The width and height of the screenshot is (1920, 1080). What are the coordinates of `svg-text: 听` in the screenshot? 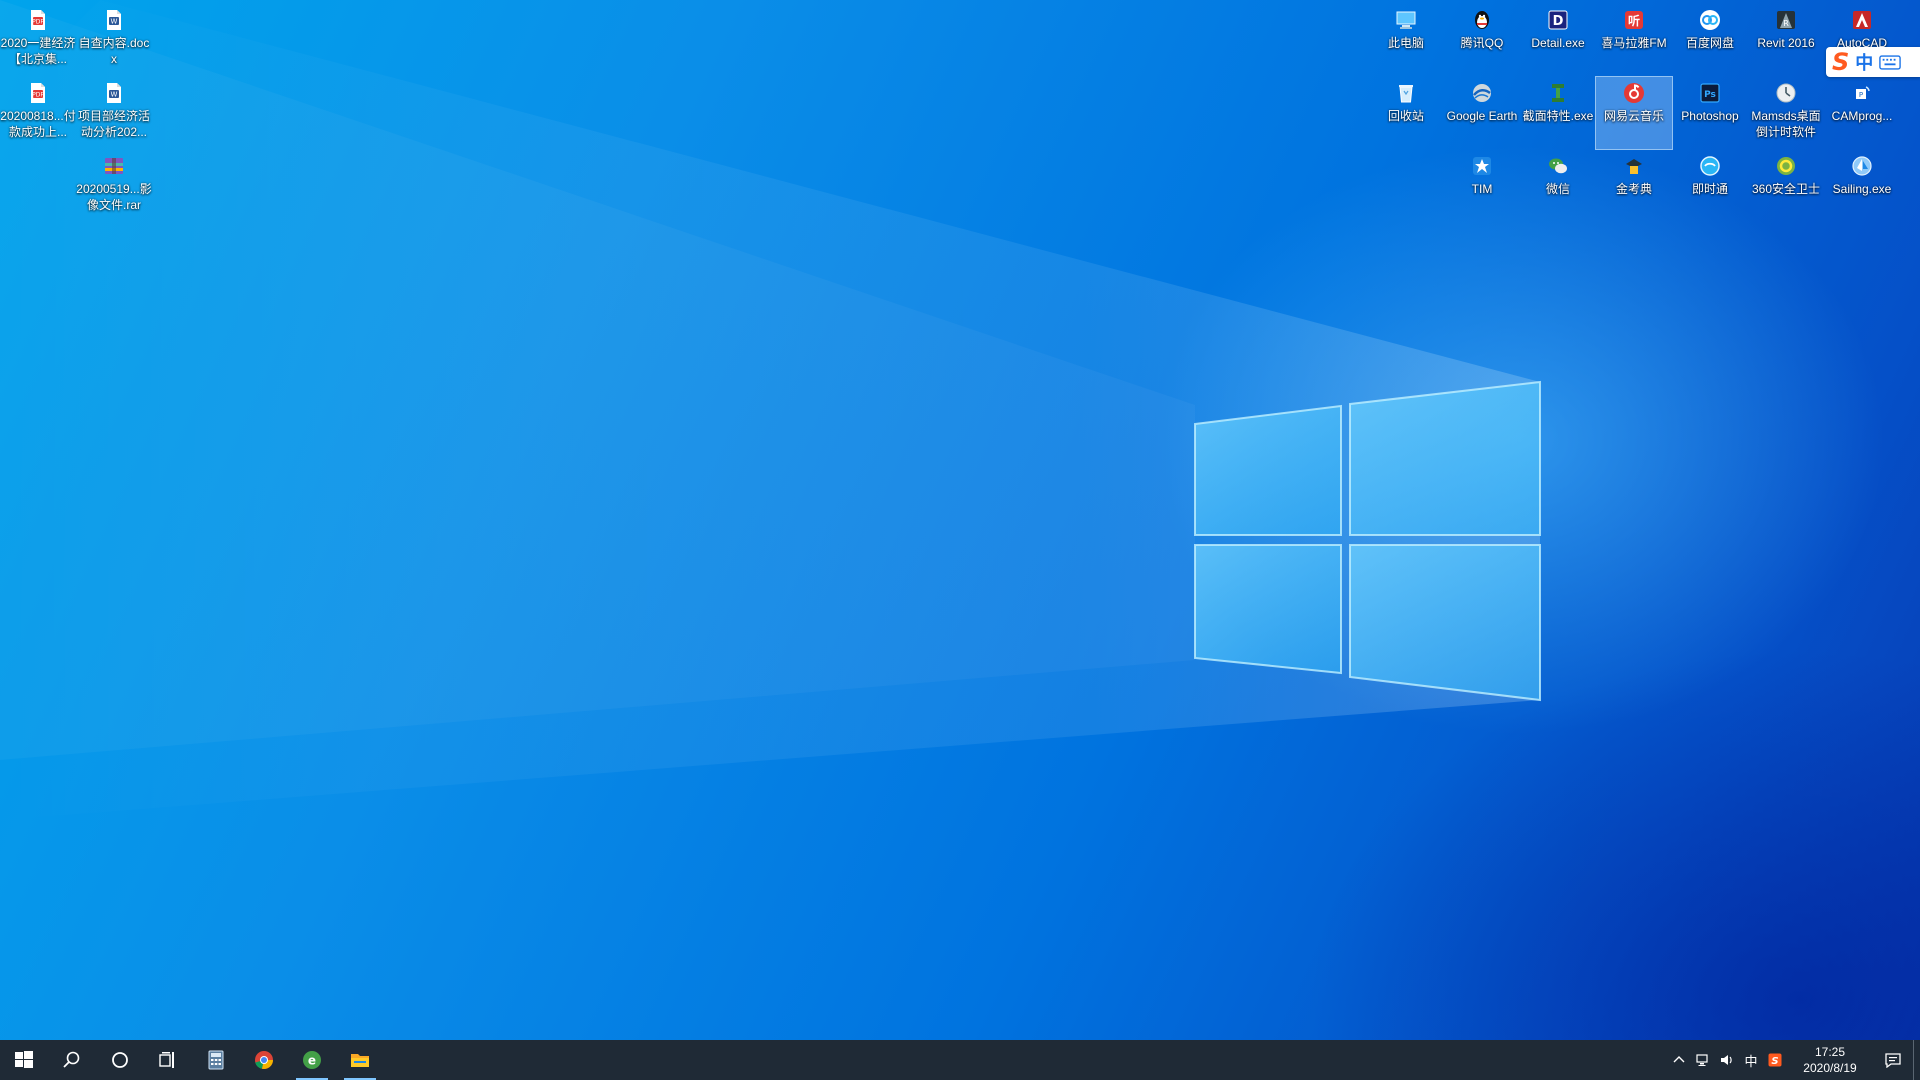 It's located at (1634, 20).